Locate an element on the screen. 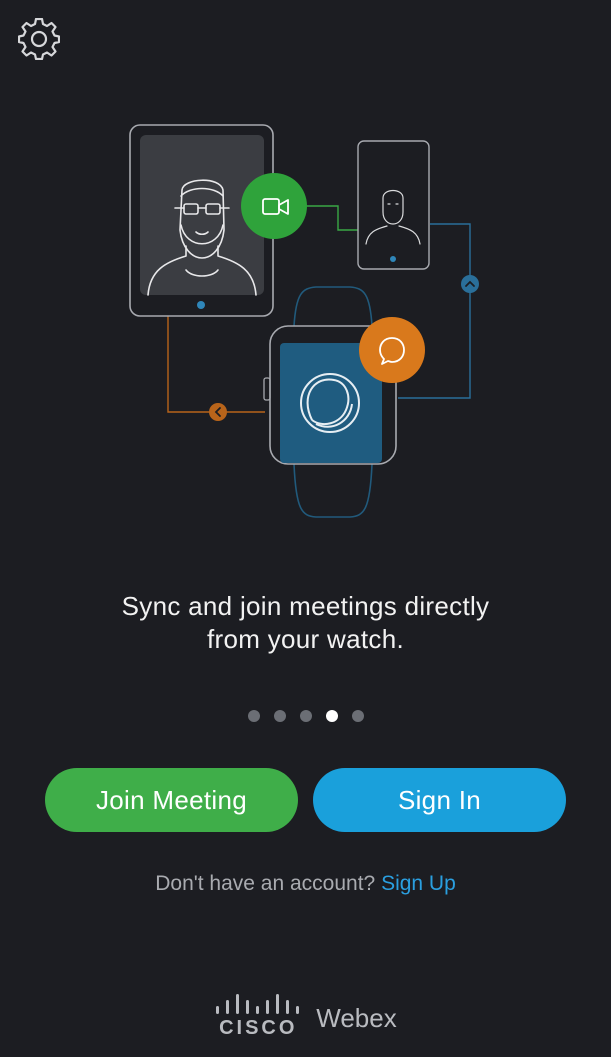  cisco-bars-icon is located at coordinates (258, 1004).